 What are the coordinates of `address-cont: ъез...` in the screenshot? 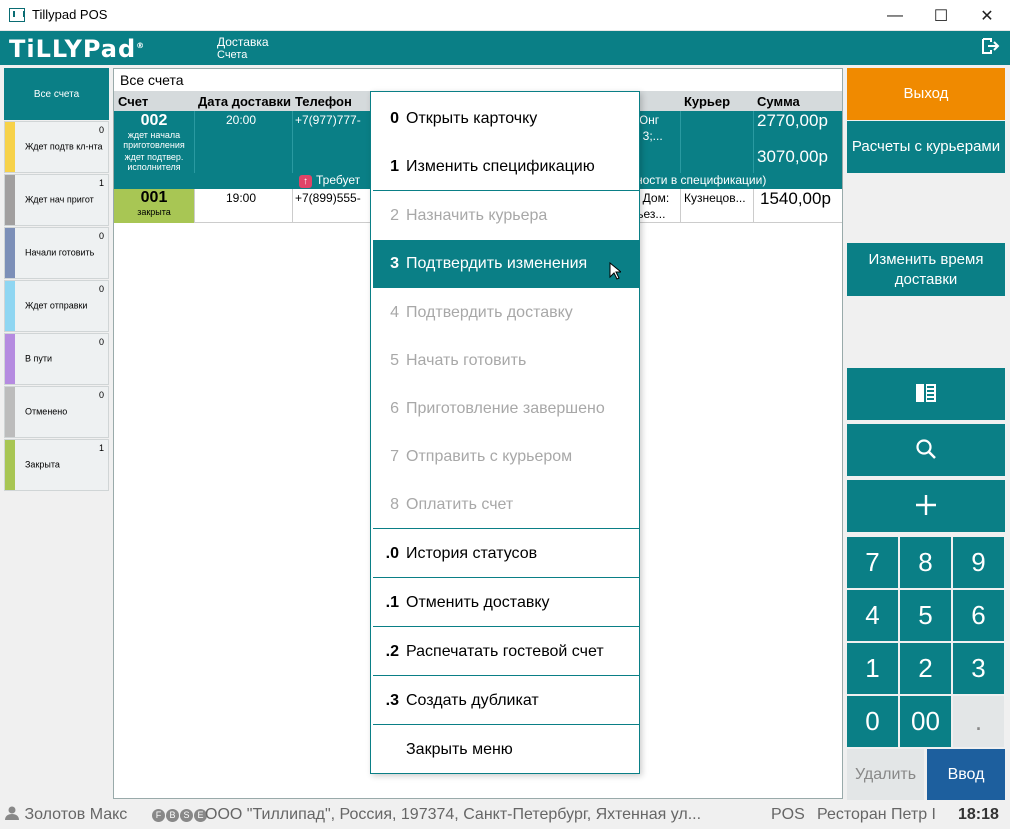 It's located at (651, 214).